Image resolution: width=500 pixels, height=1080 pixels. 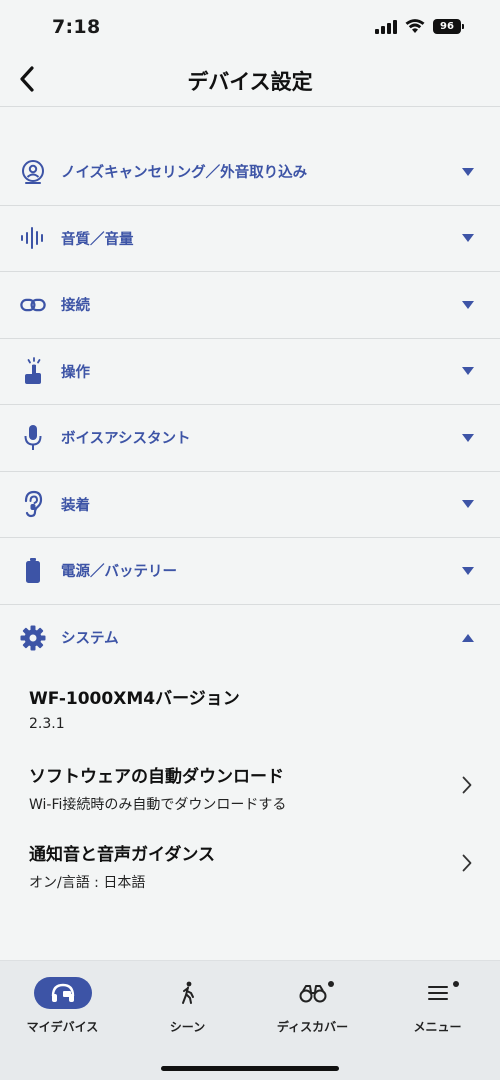 What do you see at coordinates (250, 505) in the screenshot?
I see `section-wearing: 装着` at bounding box center [250, 505].